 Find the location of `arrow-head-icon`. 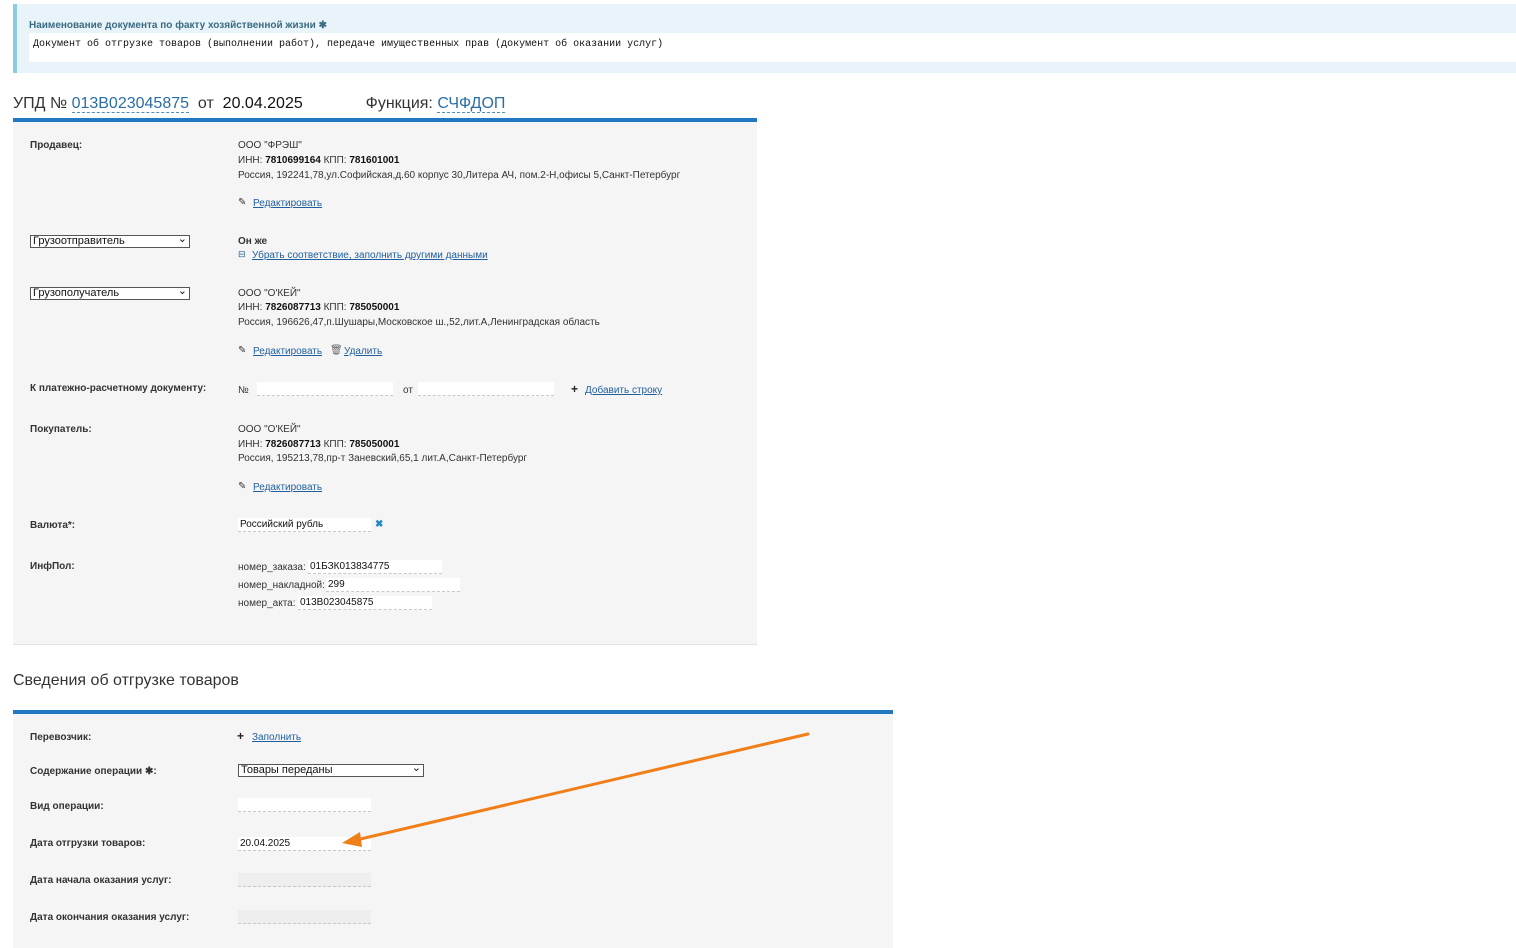

arrow-head-icon is located at coordinates (352, 839).